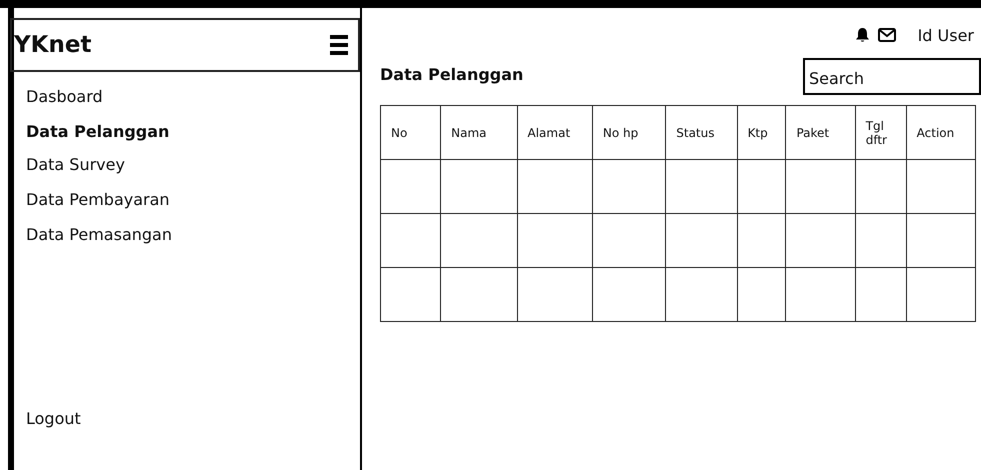 The height and width of the screenshot is (470, 981). I want to click on search-field: Search, so click(892, 76).